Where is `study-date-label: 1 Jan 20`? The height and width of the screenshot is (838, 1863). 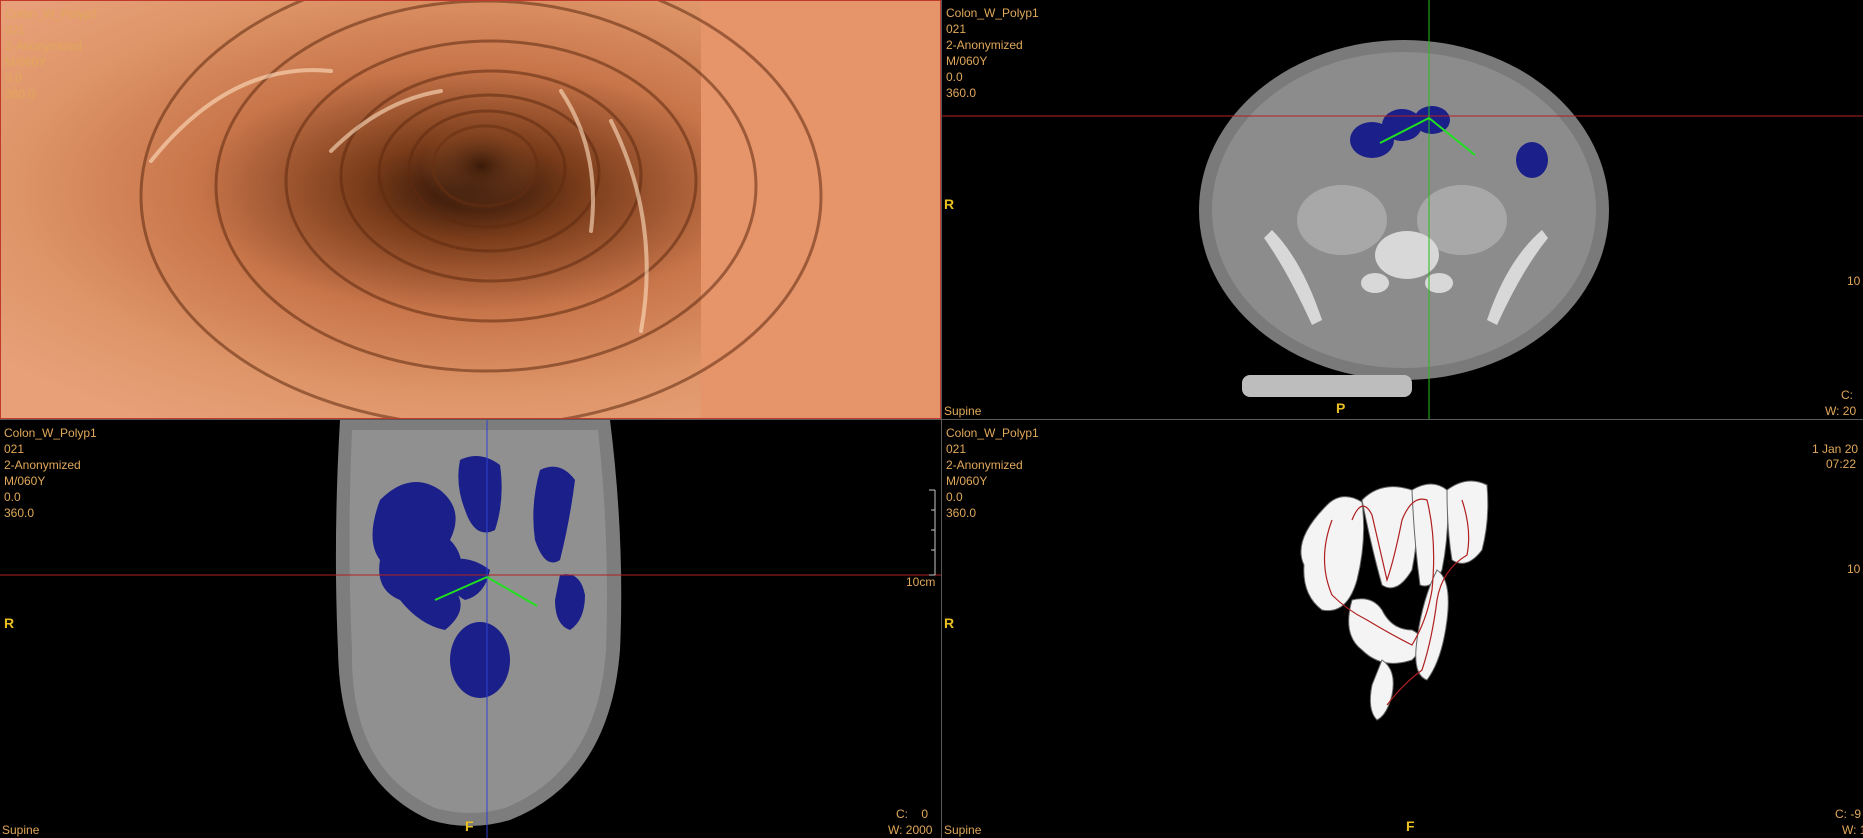
study-date-label: 1 Jan 20 is located at coordinates (1835, 449).